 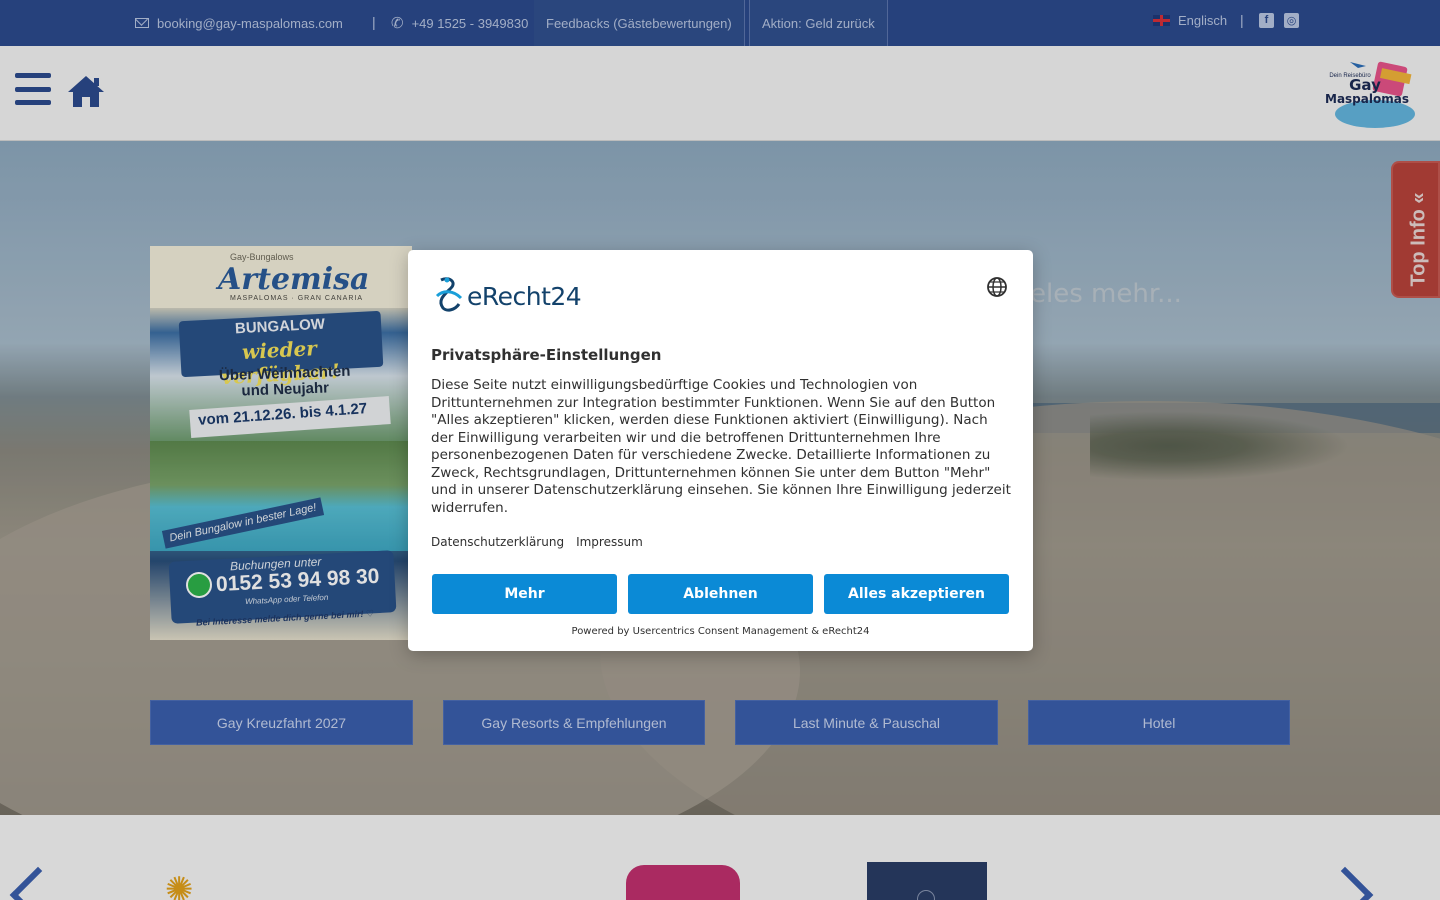 I want to click on globe-language-icon, so click(x=997, y=287).